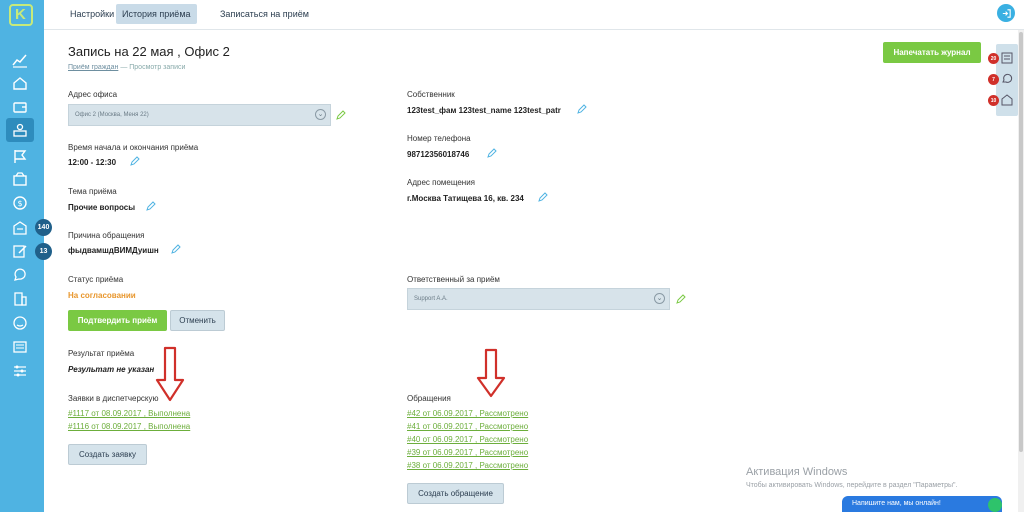 This screenshot has width=1024, height=512. Describe the element at coordinates (107, 454) in the screenshot. I see `create-request-button: Создать заявку` at that location.